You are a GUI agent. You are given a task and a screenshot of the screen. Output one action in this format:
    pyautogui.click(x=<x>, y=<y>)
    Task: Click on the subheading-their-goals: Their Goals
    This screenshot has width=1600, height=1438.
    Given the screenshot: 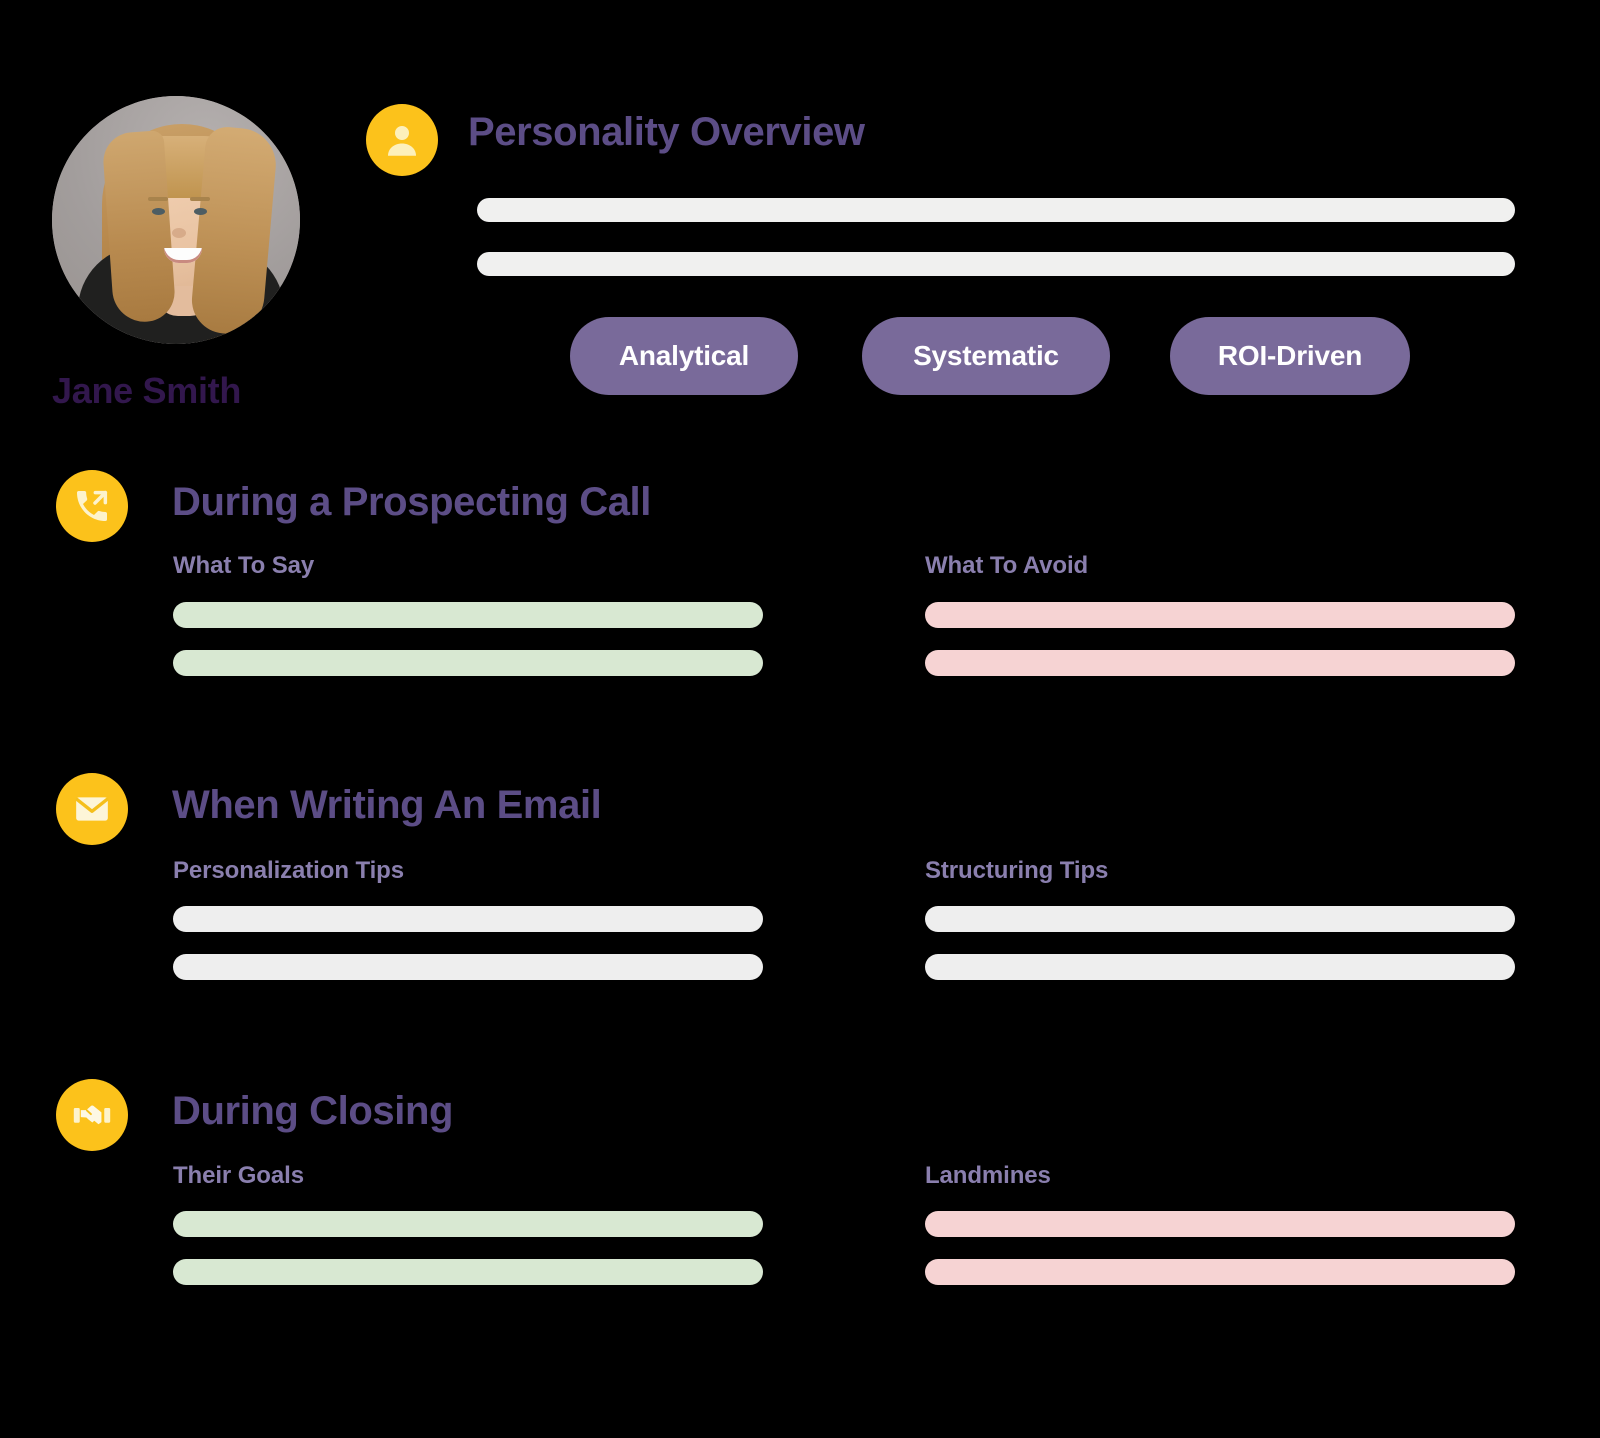 What is the action you would take?
    pyautogui.click(x=238, y=1175)
    